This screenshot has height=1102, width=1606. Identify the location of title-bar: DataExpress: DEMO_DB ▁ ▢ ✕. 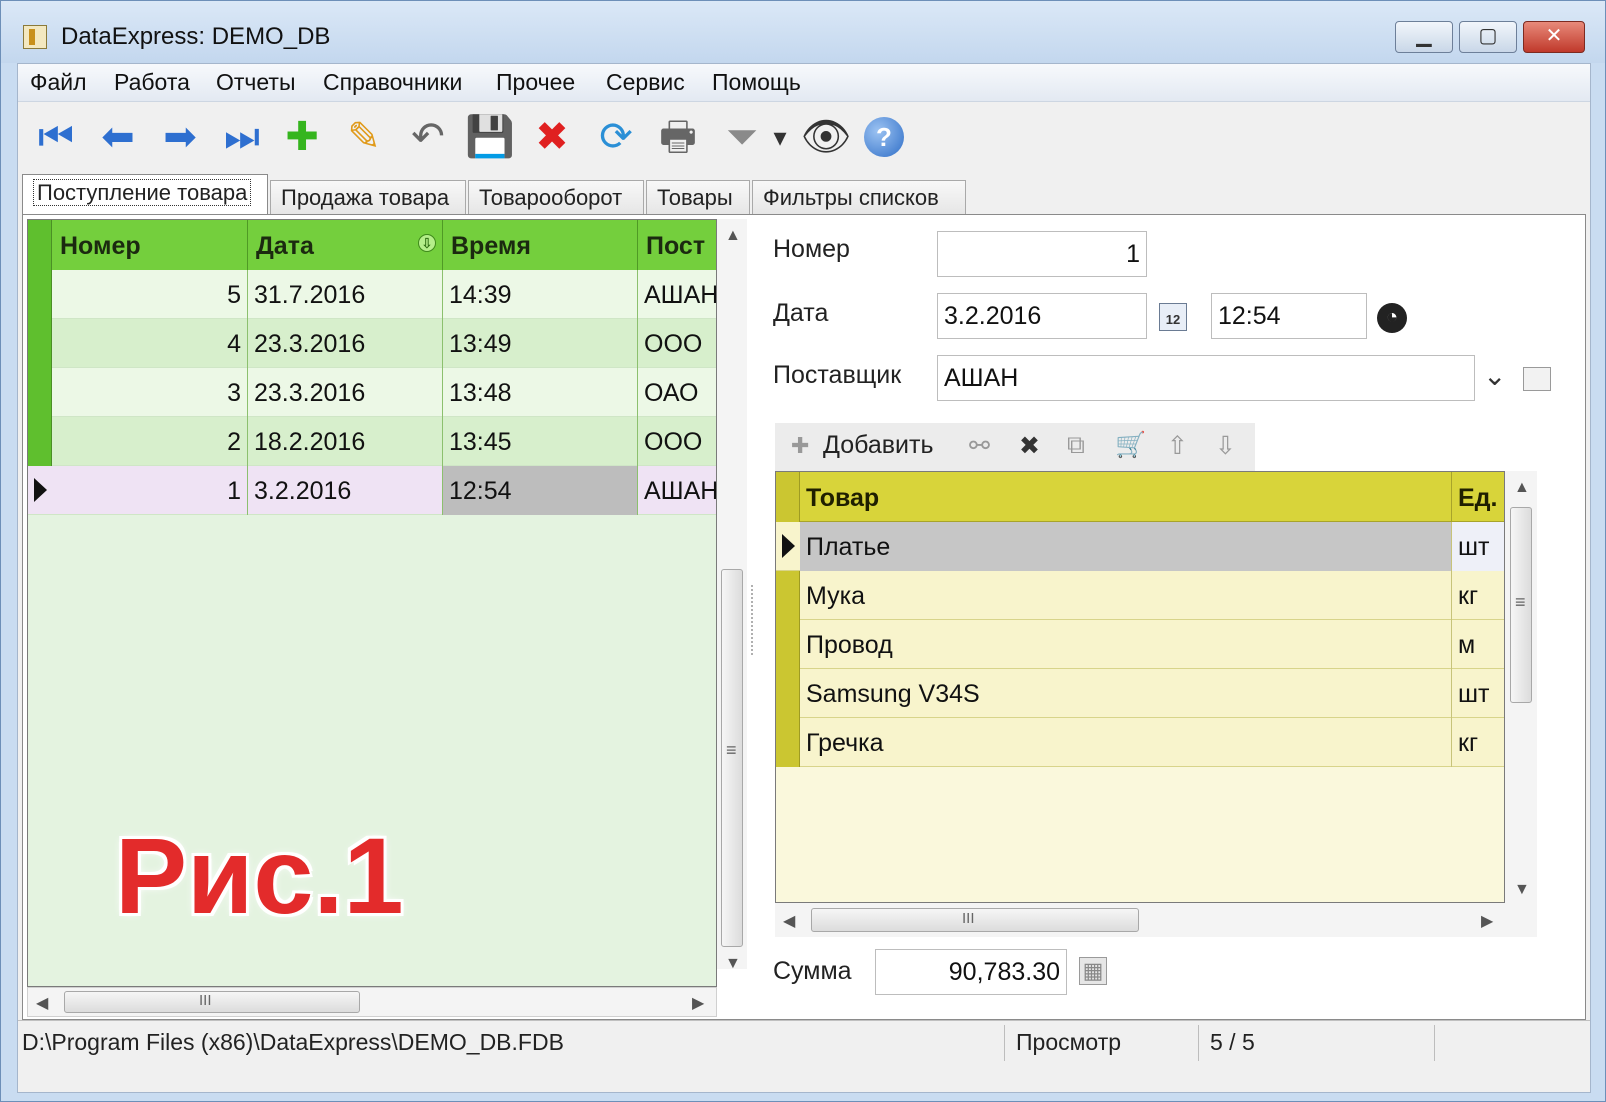
(803, 32).